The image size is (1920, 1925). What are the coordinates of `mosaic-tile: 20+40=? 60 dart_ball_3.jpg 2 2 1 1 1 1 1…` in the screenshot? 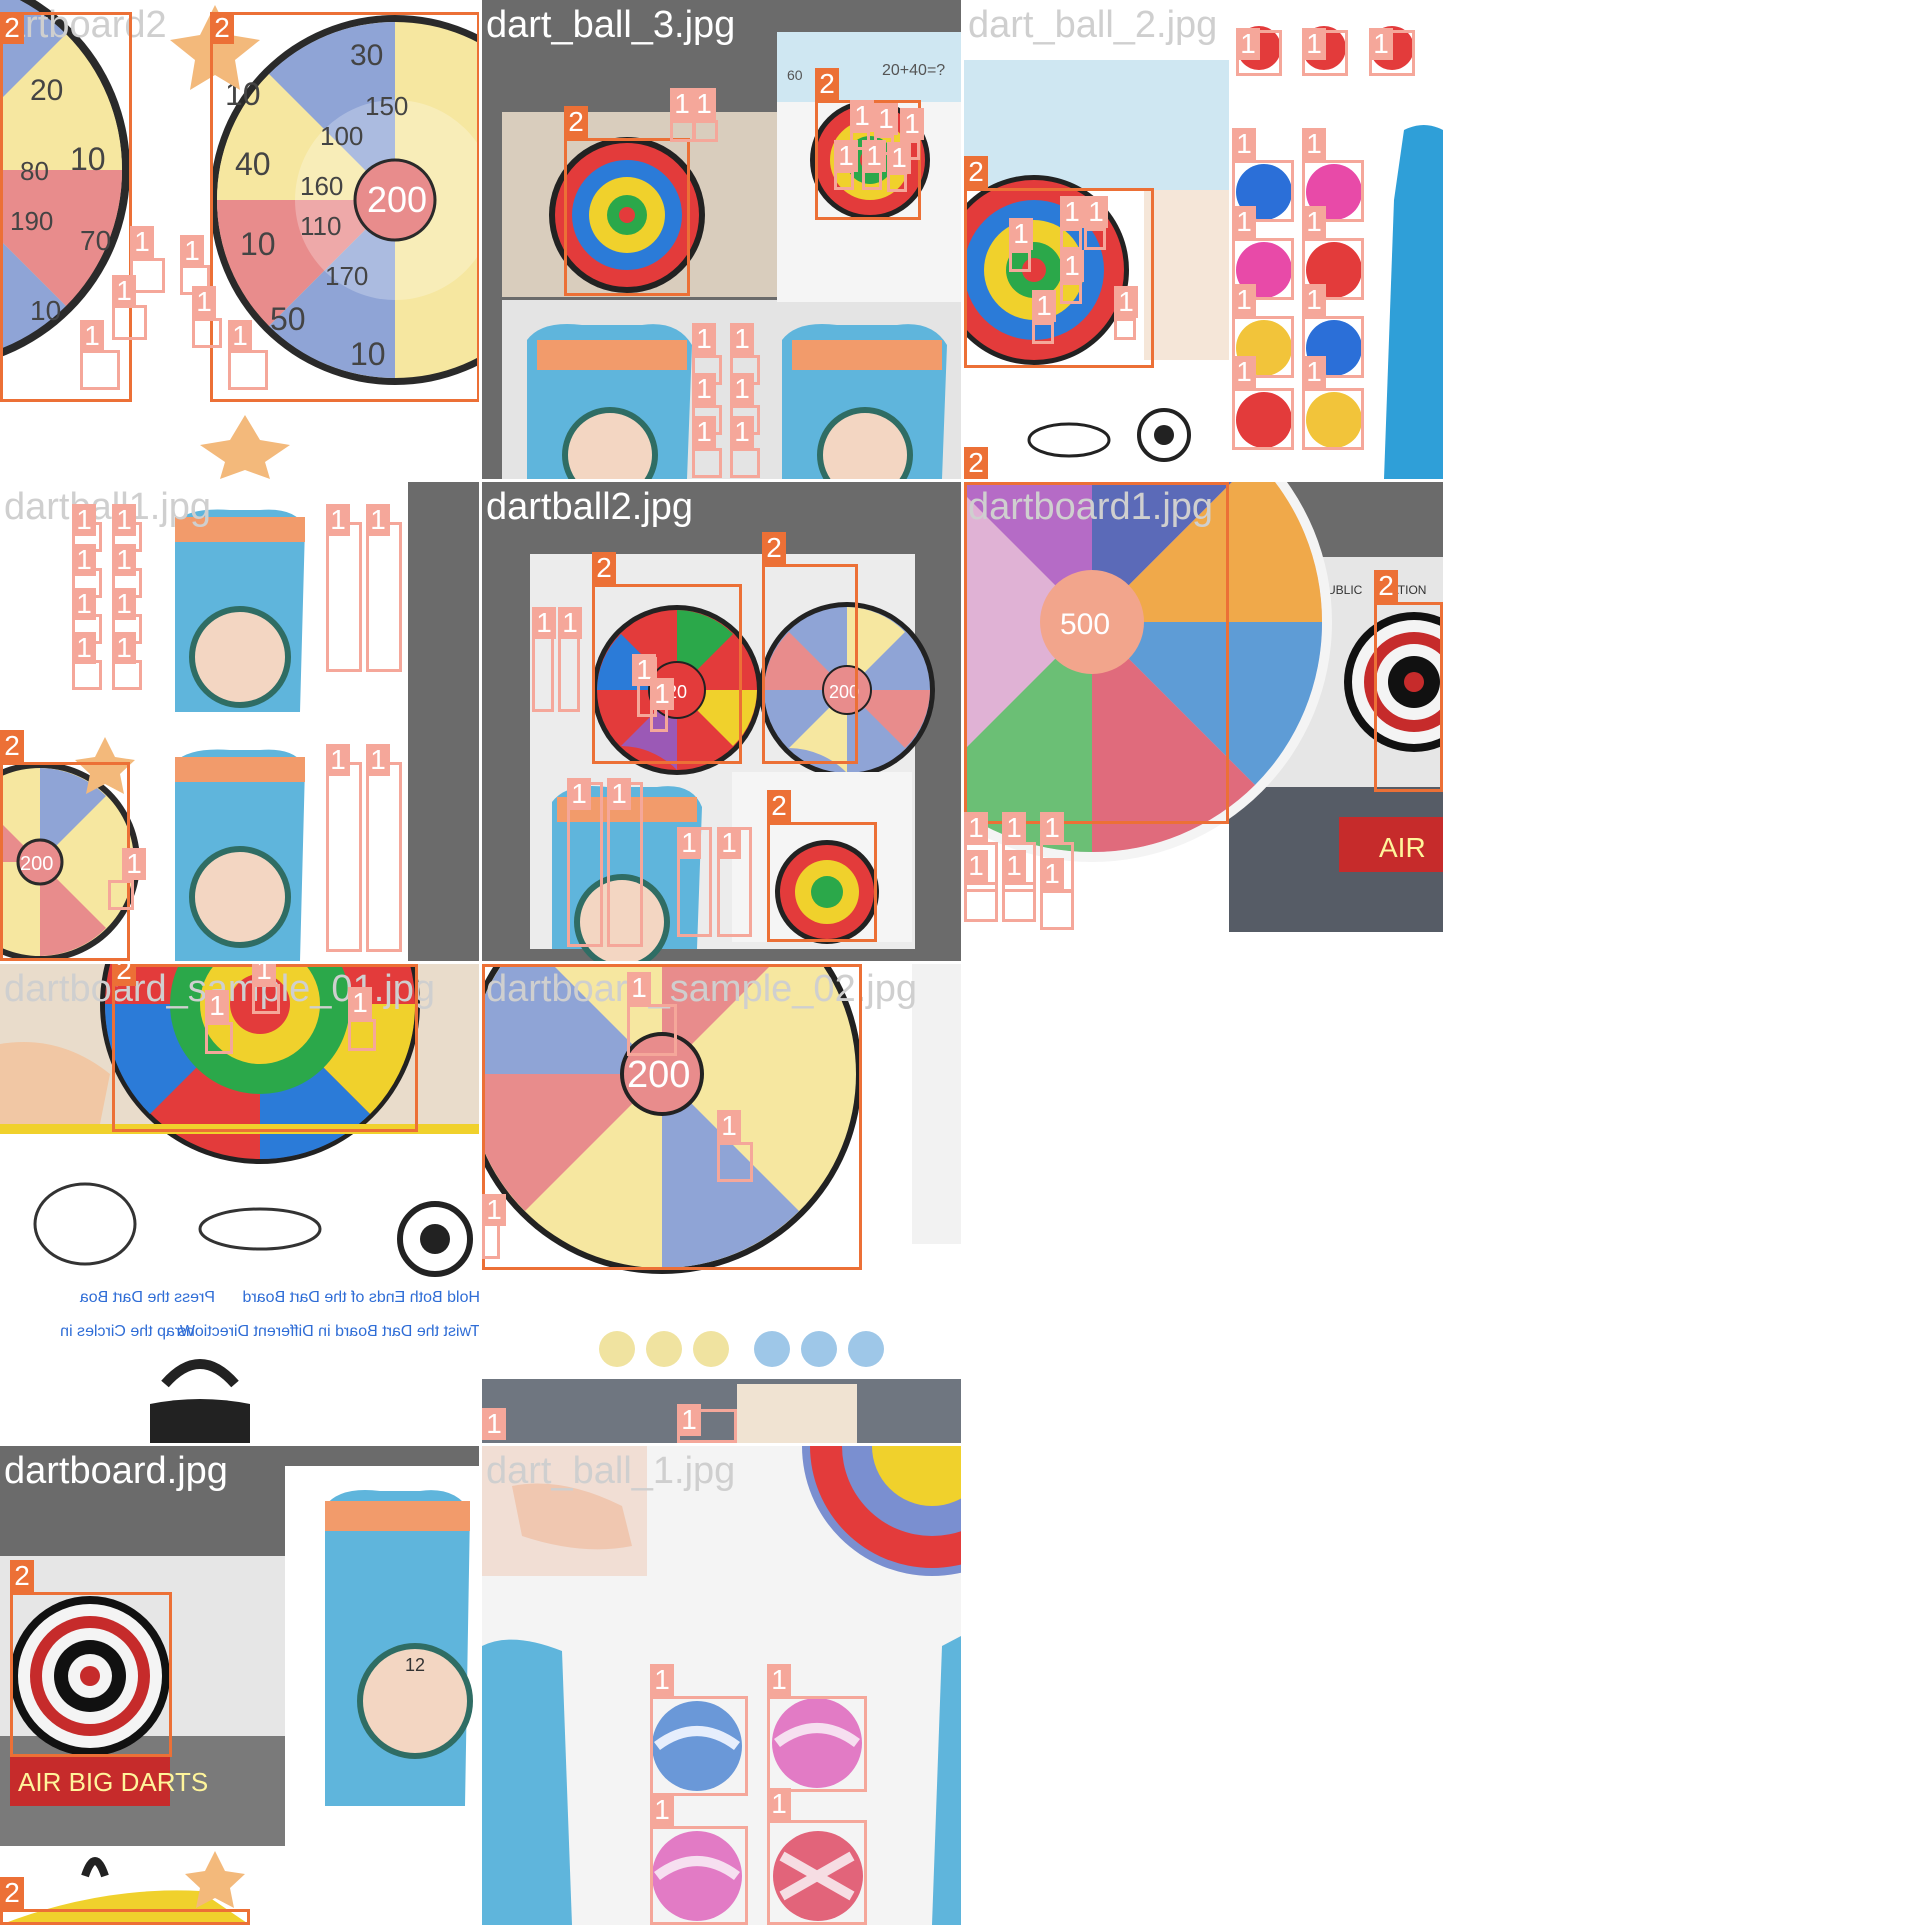 It's located at (721, 239).